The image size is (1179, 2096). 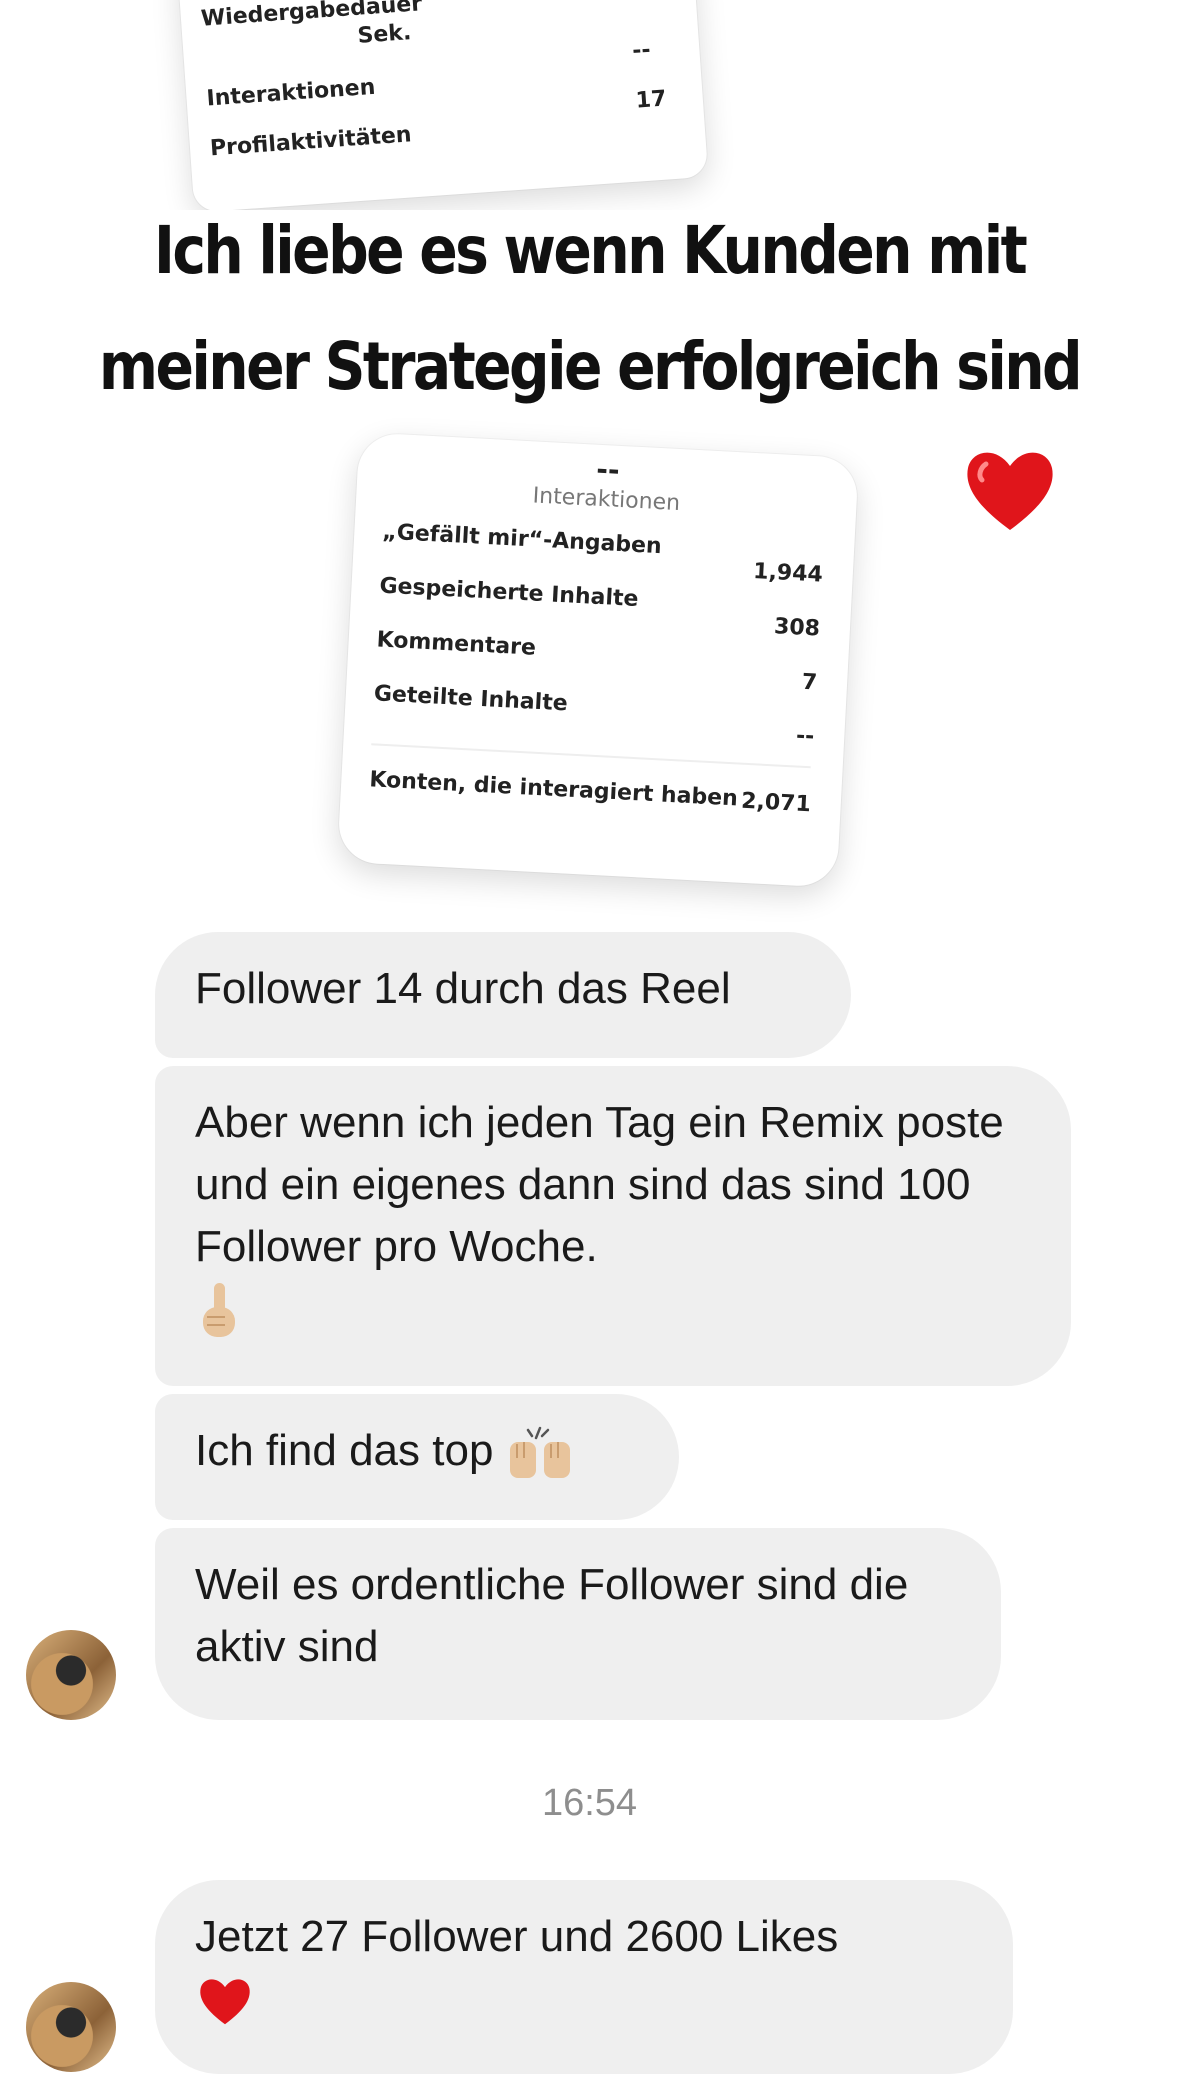 What do you see at coordinates (344, 1450) in the screenshot?
I see `message-text: Ich find das top` at bounding box center [344, 1450].